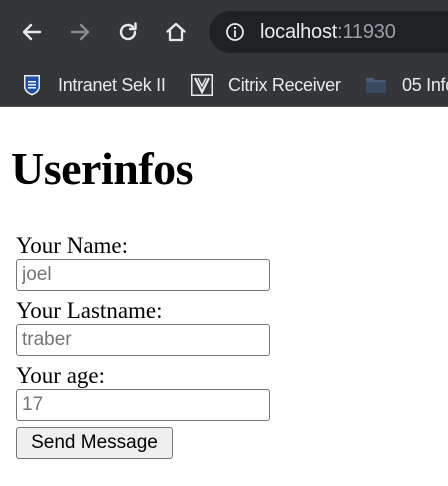 The width and height of the screenshot is (448, 486). Describe the element at coordinates (32, 85) in the screenshot. I see `shield-favicon-icon` at that location.